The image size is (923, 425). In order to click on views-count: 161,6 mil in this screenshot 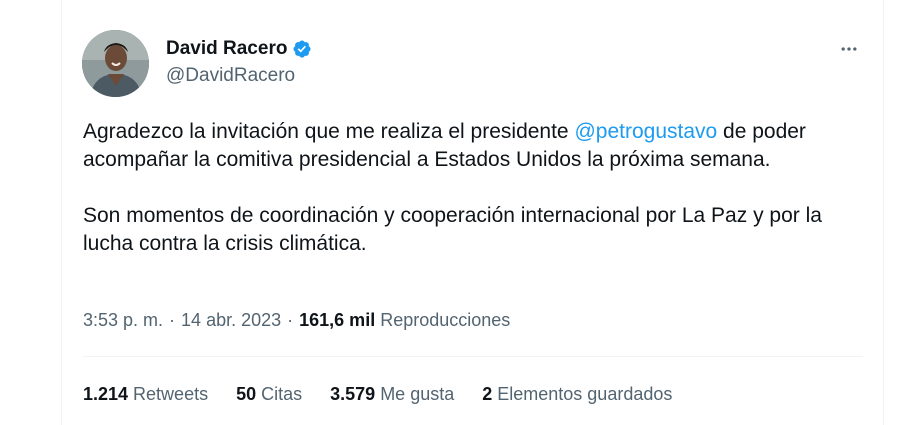, I will do `click(337, 319)`.